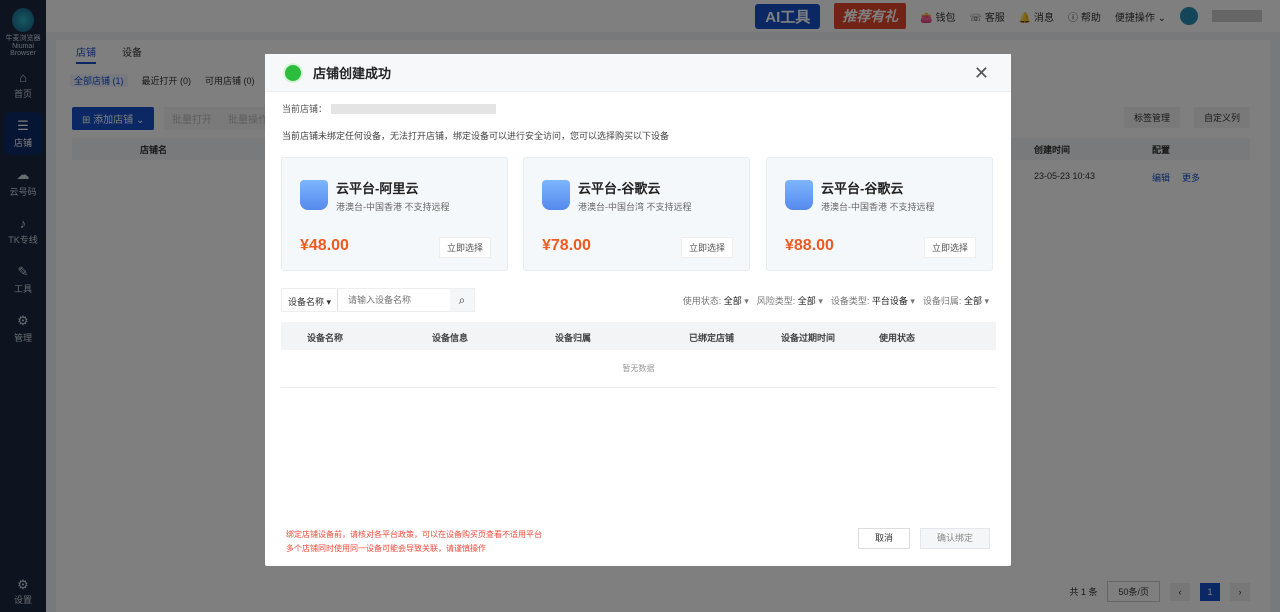 This screenshot has height=612, width=1280. Describe the element at coordinates (293, 72) in the screenshot. I see `success-icon` at that location.